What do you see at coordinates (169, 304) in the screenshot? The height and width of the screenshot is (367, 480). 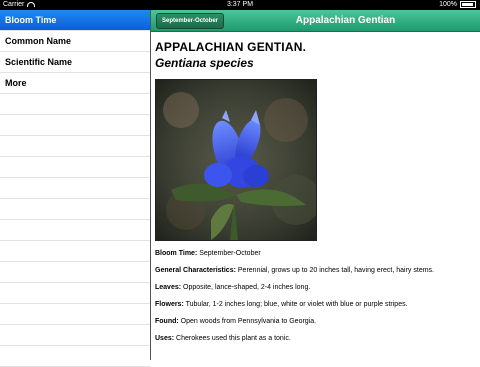 I see `field-label: Flowers:` at bounding box center [169, 304].